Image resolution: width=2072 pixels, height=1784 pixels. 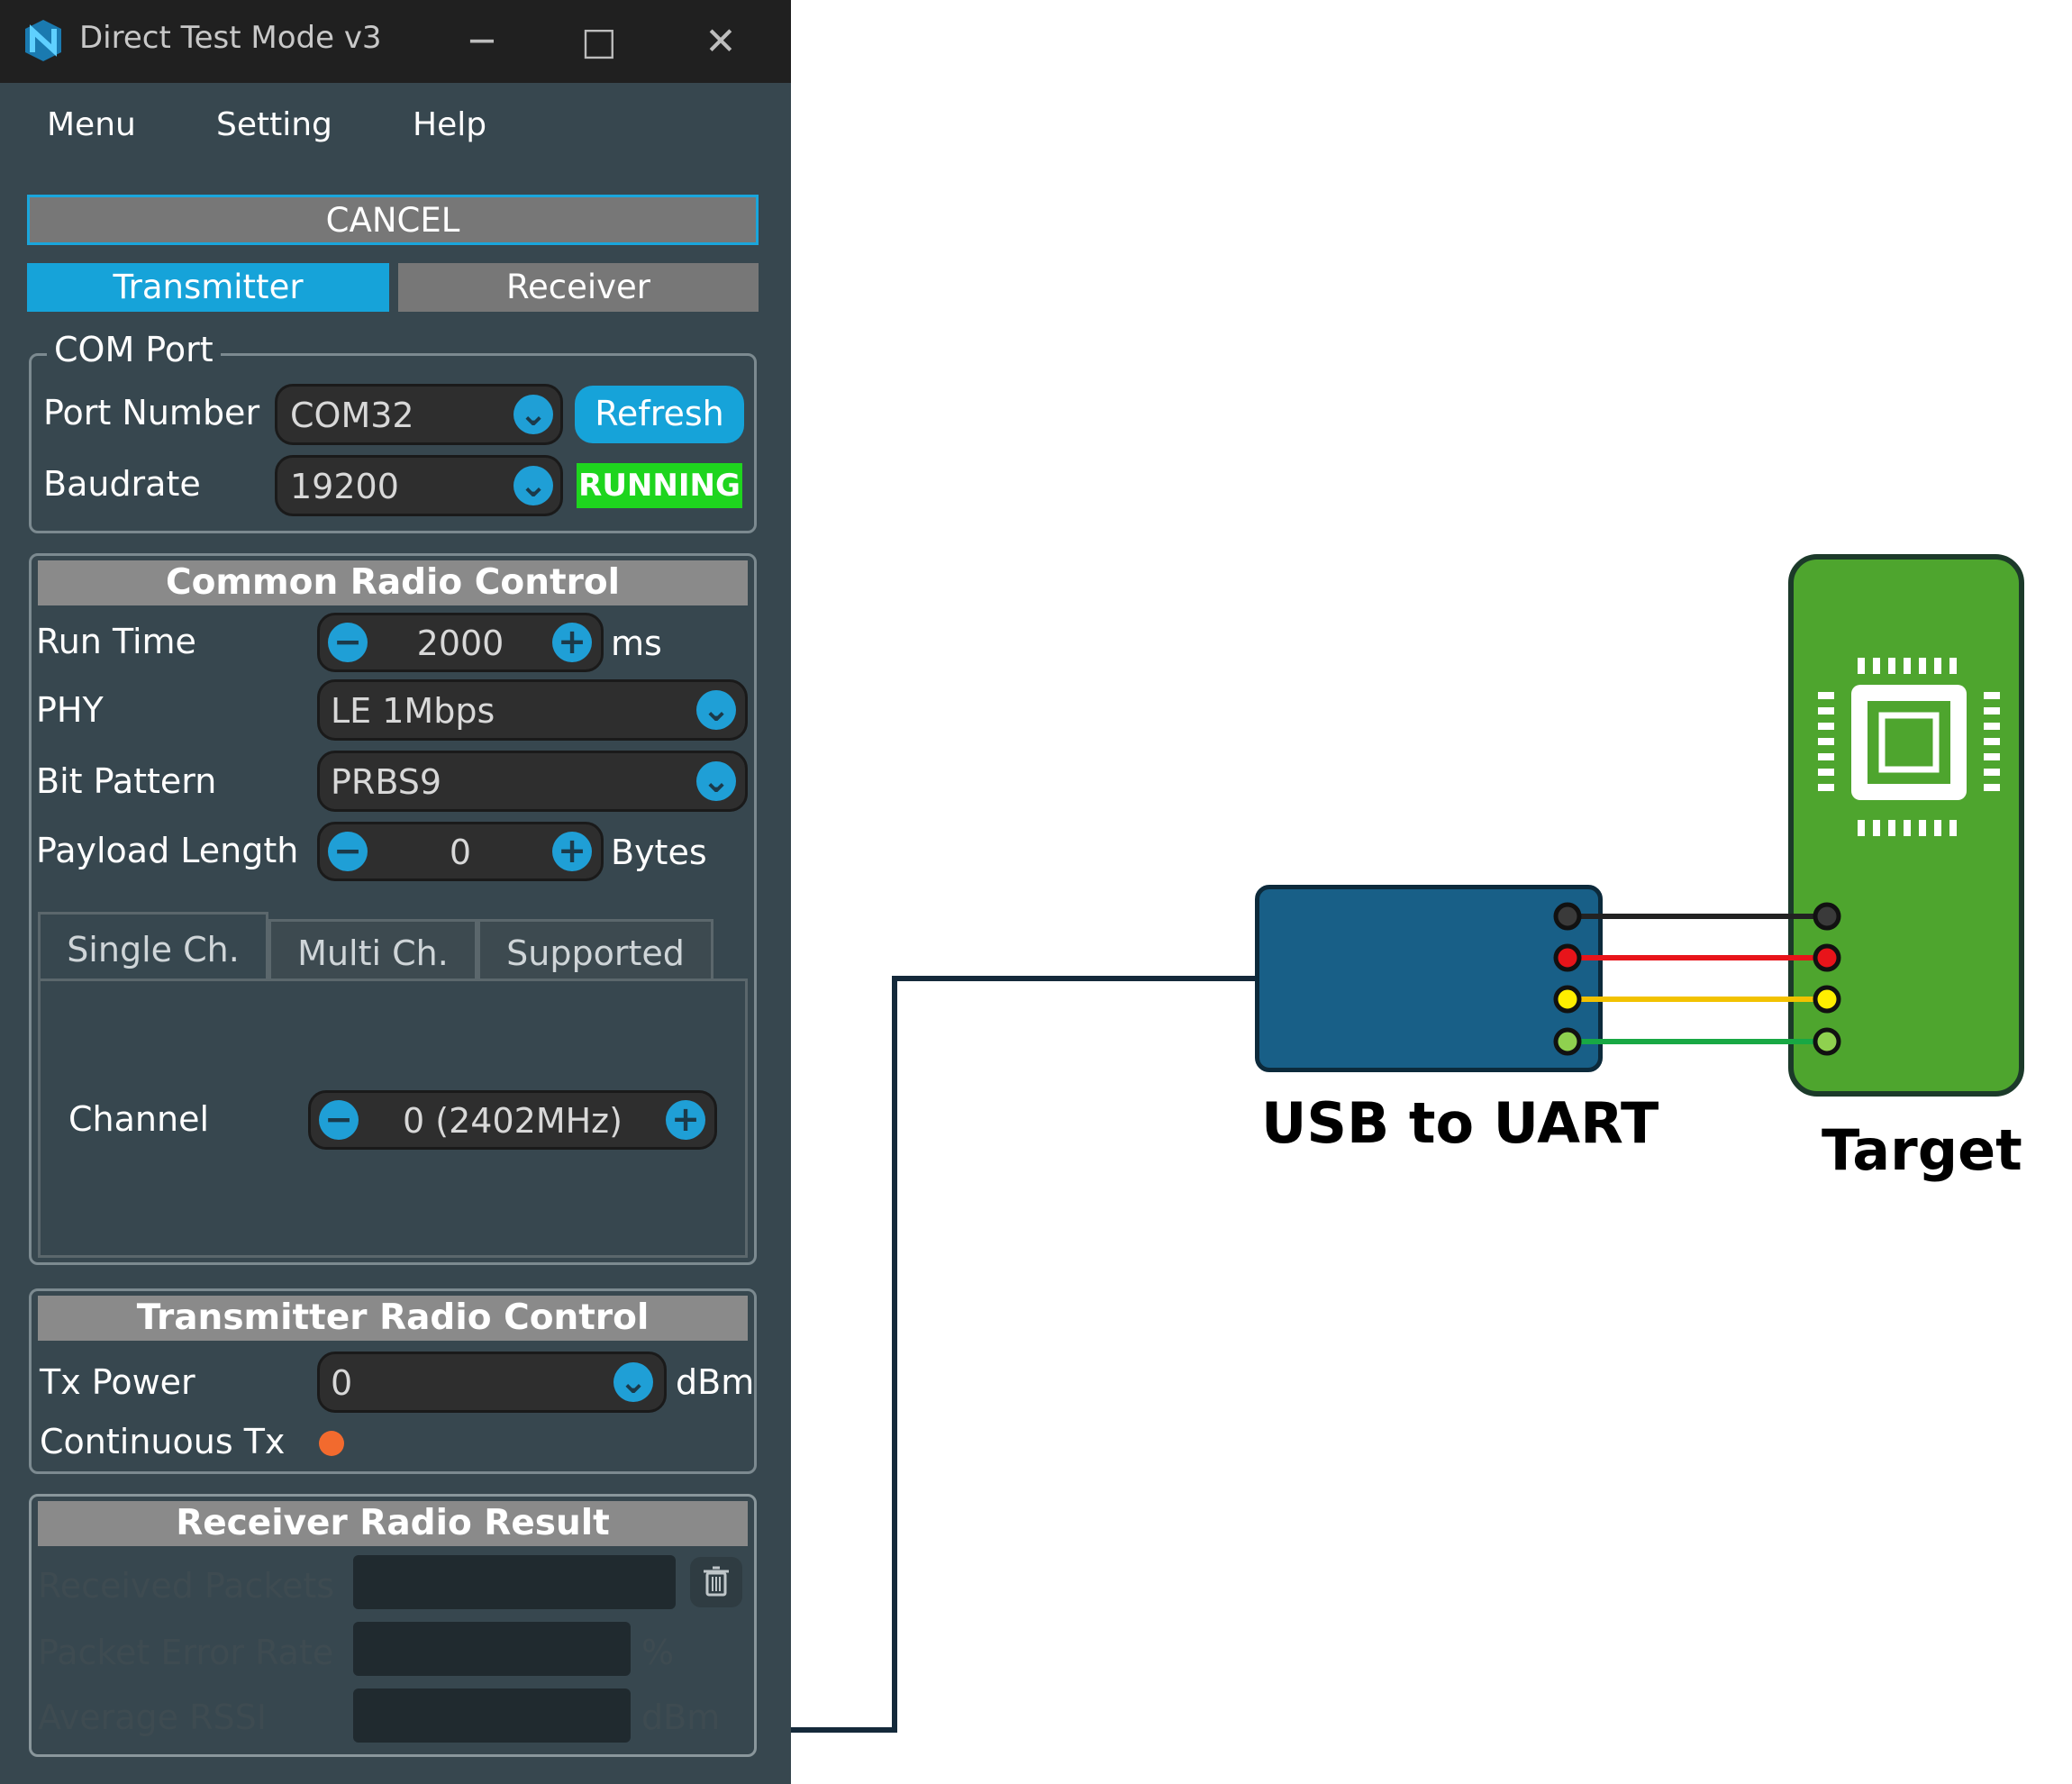 I want to click on usb-to-uart-caption: USB to UART, so click(x=1460, y=1123).